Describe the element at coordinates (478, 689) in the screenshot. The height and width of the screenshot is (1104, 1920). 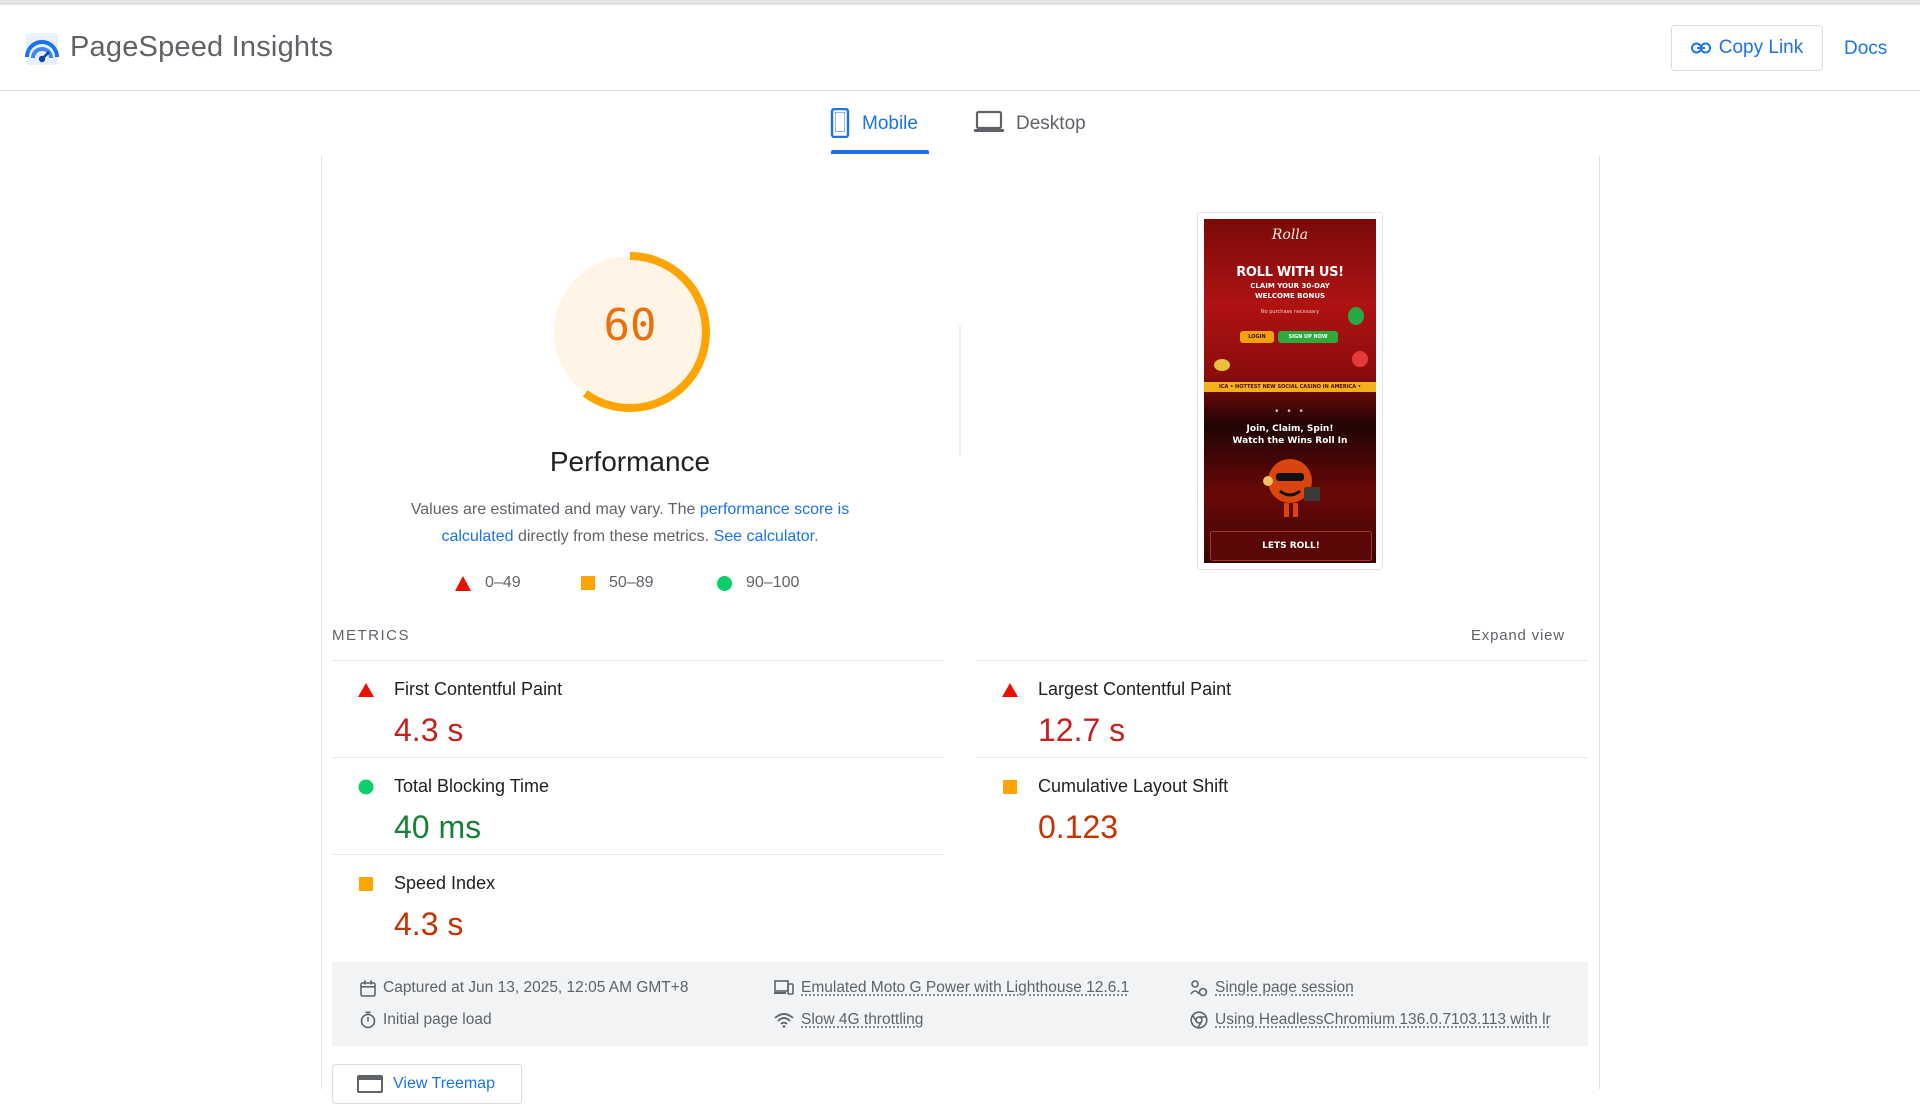
I see `metric-name: First Contentful Paint` at that location.